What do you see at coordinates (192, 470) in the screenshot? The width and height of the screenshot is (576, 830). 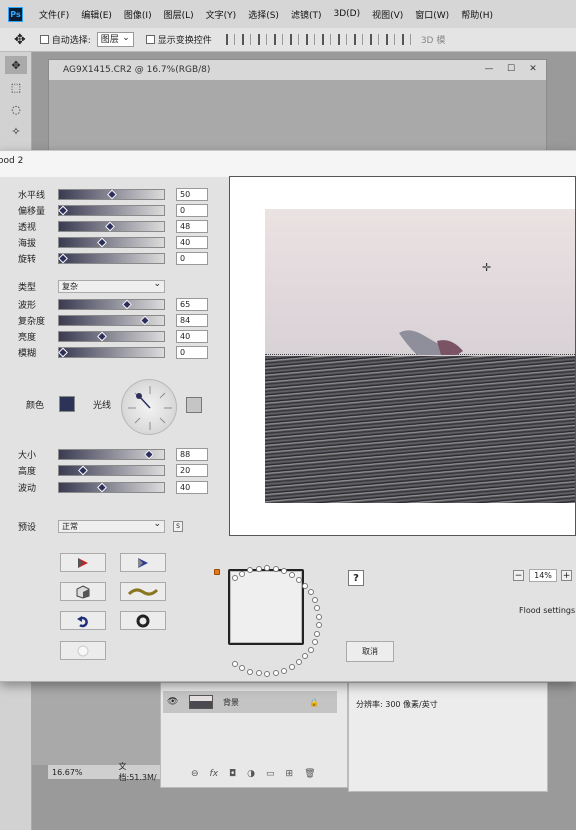 I see `param-value: 20` at bounding box center [192, 470].